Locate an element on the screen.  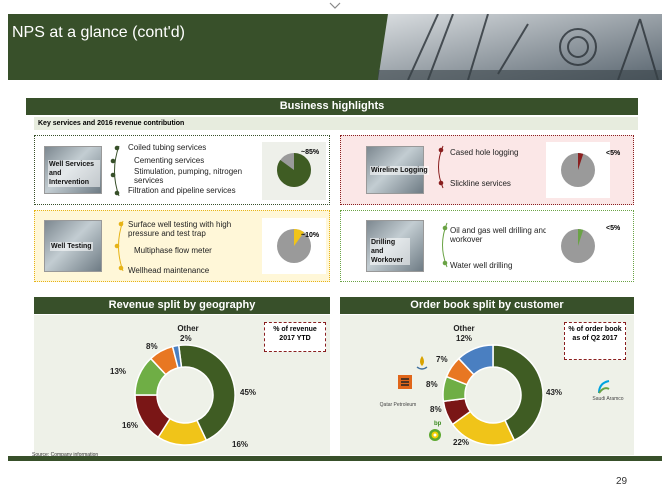
page-title: NPS at a glance (cont'd) is located at coordinates (98, 32).